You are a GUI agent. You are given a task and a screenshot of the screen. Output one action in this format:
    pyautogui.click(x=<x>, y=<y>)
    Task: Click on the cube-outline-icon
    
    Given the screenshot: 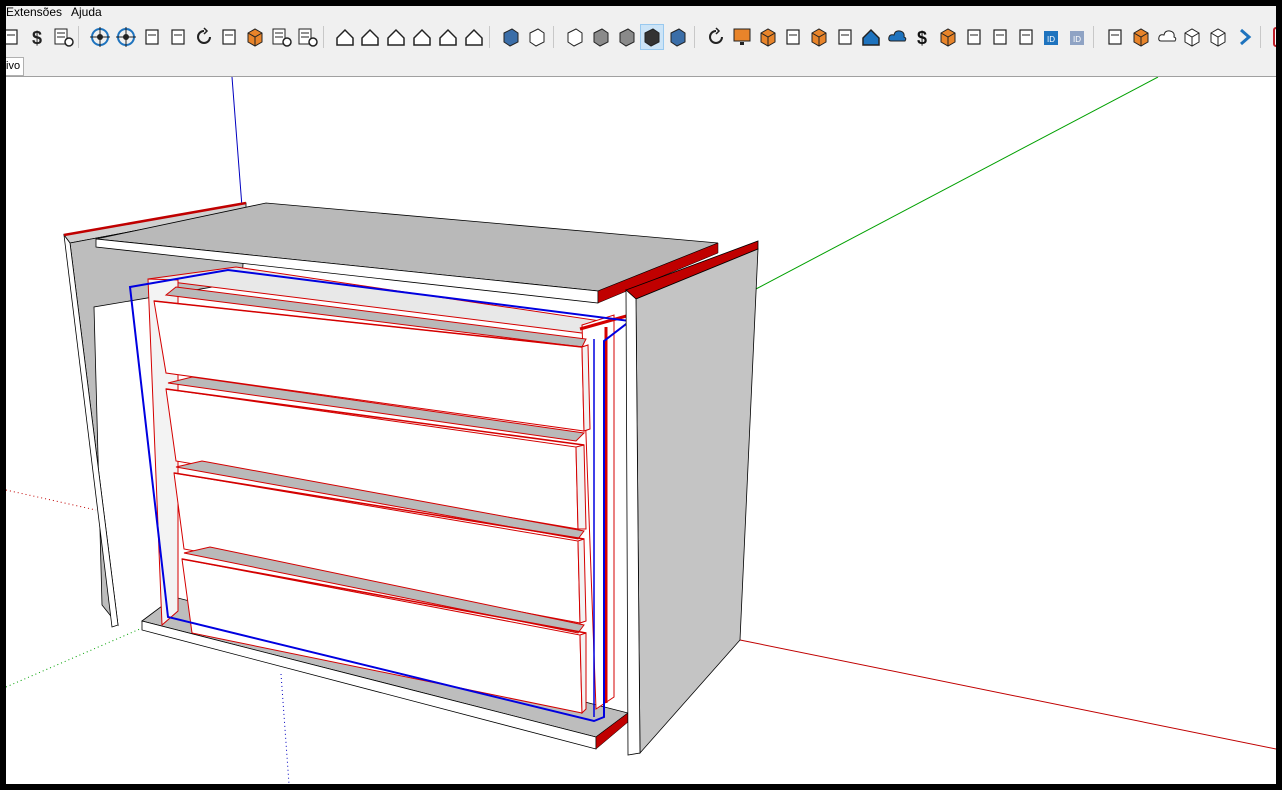 What is the action you would take?
    pyautogui.click(x=1192, y=37)
    